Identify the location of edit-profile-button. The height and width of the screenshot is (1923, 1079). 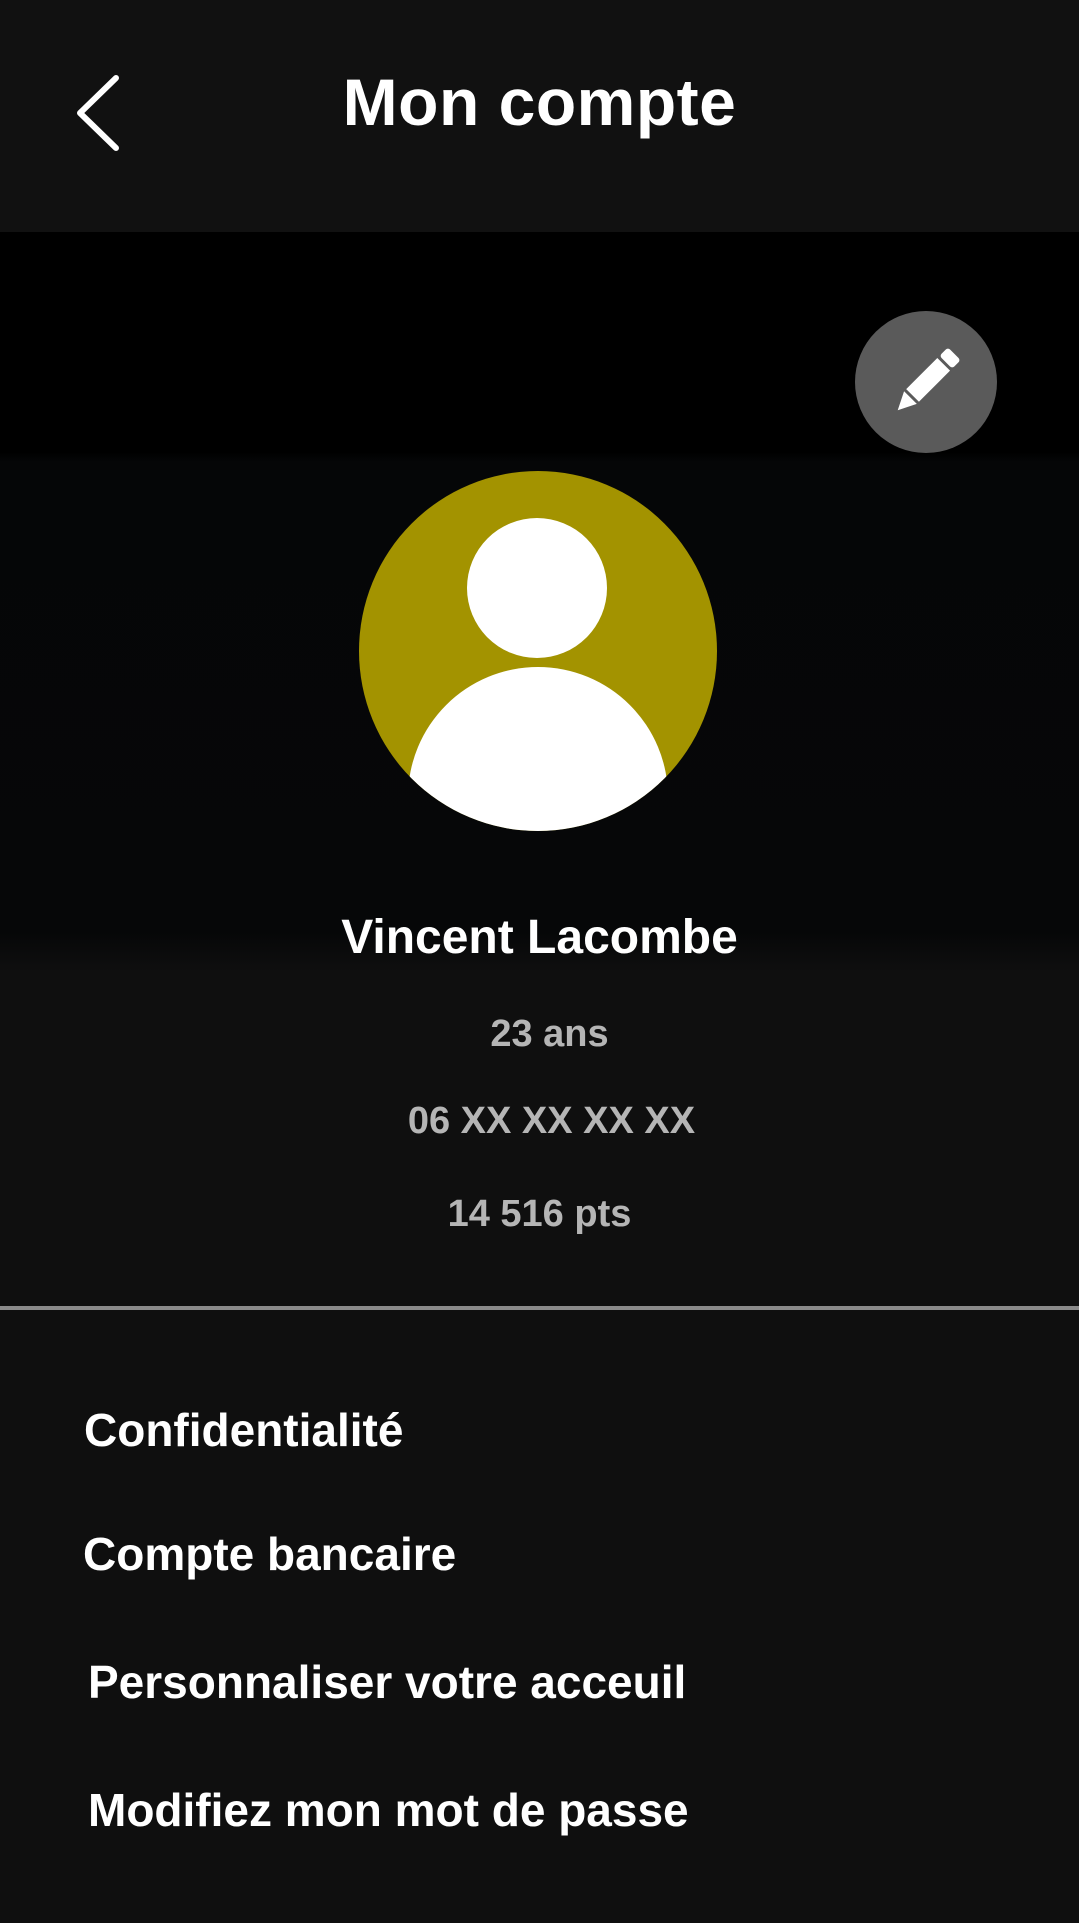
(926, 382).